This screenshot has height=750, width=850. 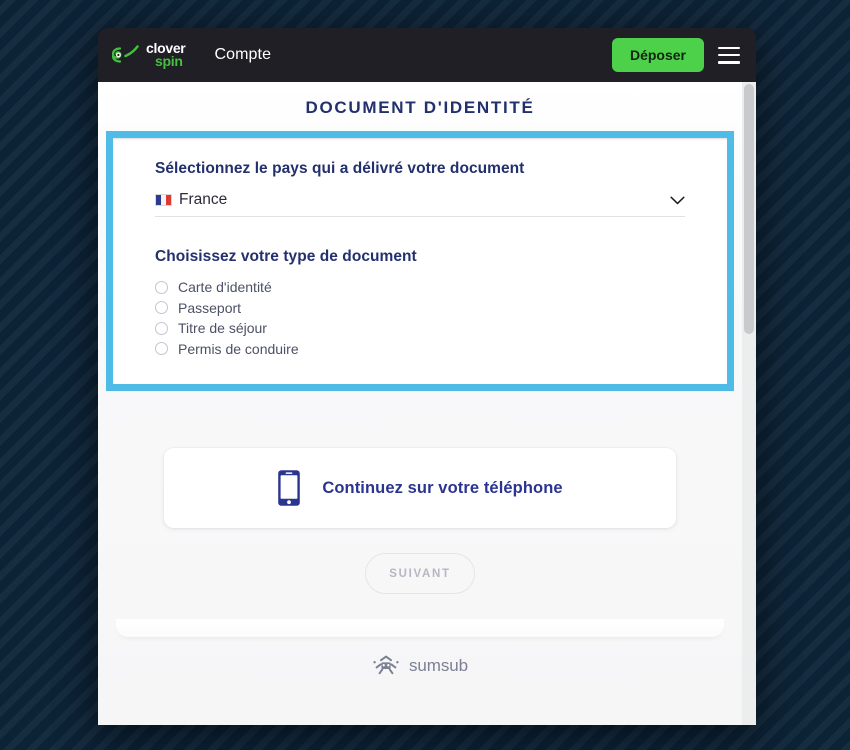 I want to click on header-actions: Déposer, so click(x=675, y=55).